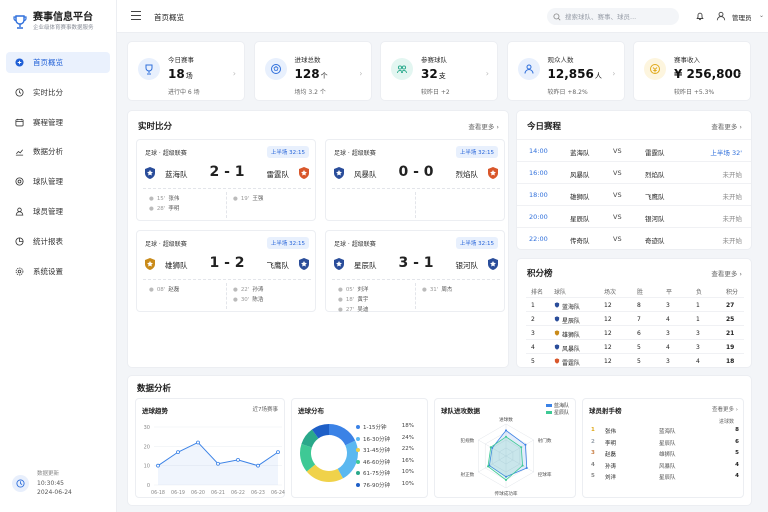  I want to click on column-header: 负, so click(699, 292).